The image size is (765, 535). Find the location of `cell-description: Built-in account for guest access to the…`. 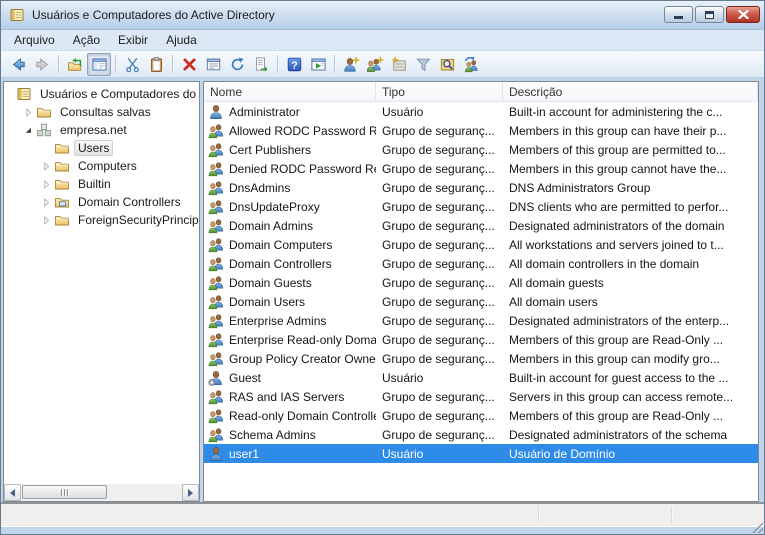

cell-description: Built-in account for guest access to the… is located at coordinates (619, 377).